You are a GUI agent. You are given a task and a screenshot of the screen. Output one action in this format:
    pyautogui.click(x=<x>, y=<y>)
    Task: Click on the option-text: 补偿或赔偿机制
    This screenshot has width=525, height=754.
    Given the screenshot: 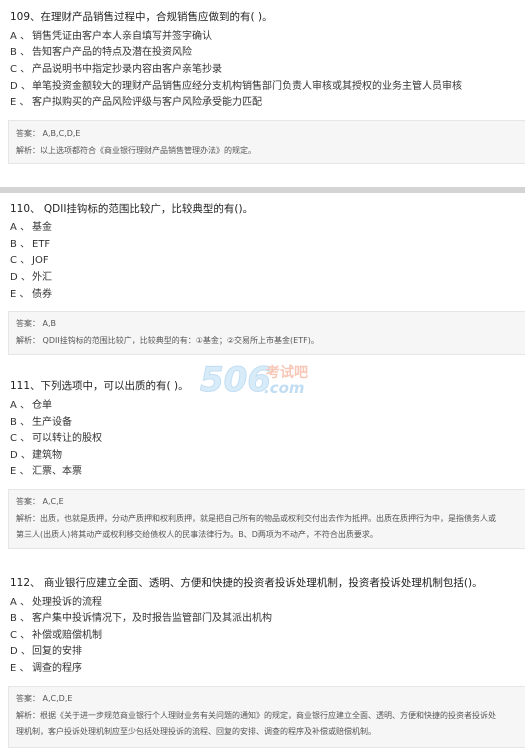 What is the action you would take?
    pyautogui.click(x=67, y=635)
    